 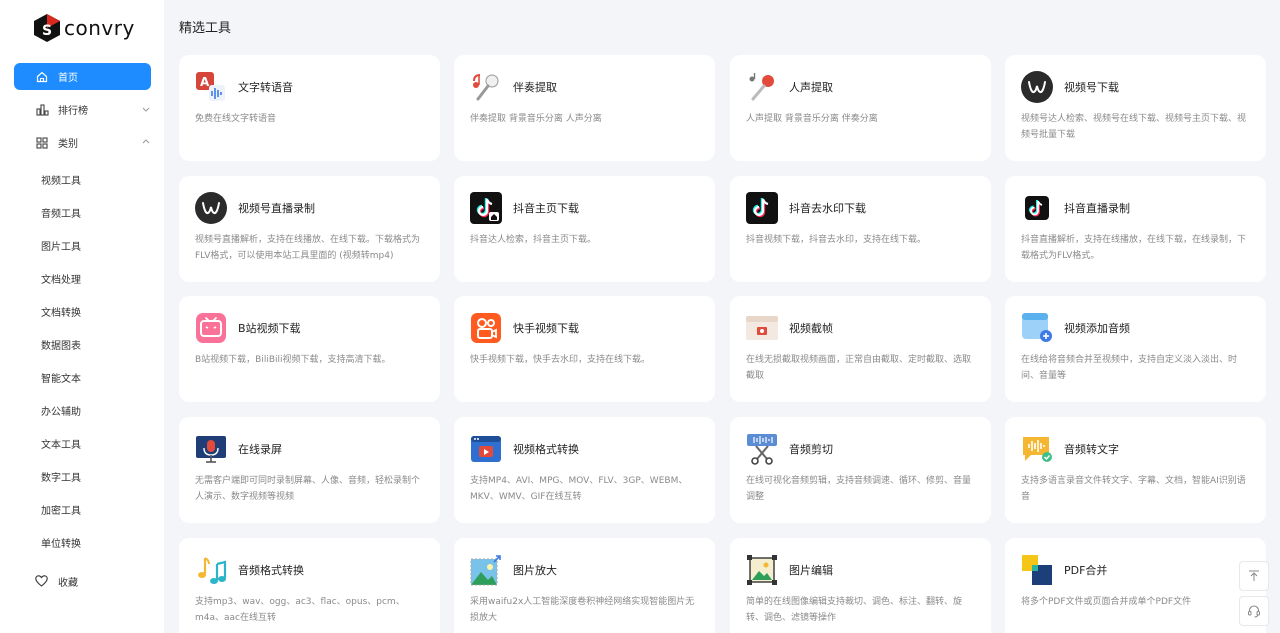 What do you see at coordinates (68, 583) in the screenshot?
I see `nav-favorites-label: 收藏` at bounding box center [68, 583].